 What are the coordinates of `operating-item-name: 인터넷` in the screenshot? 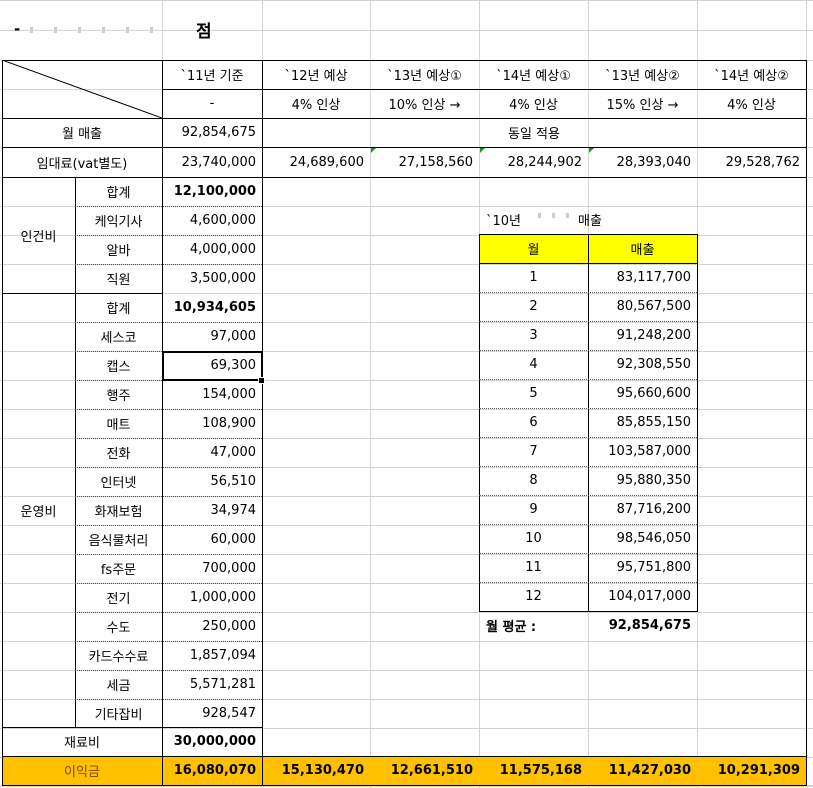 It's located at (118, 481).